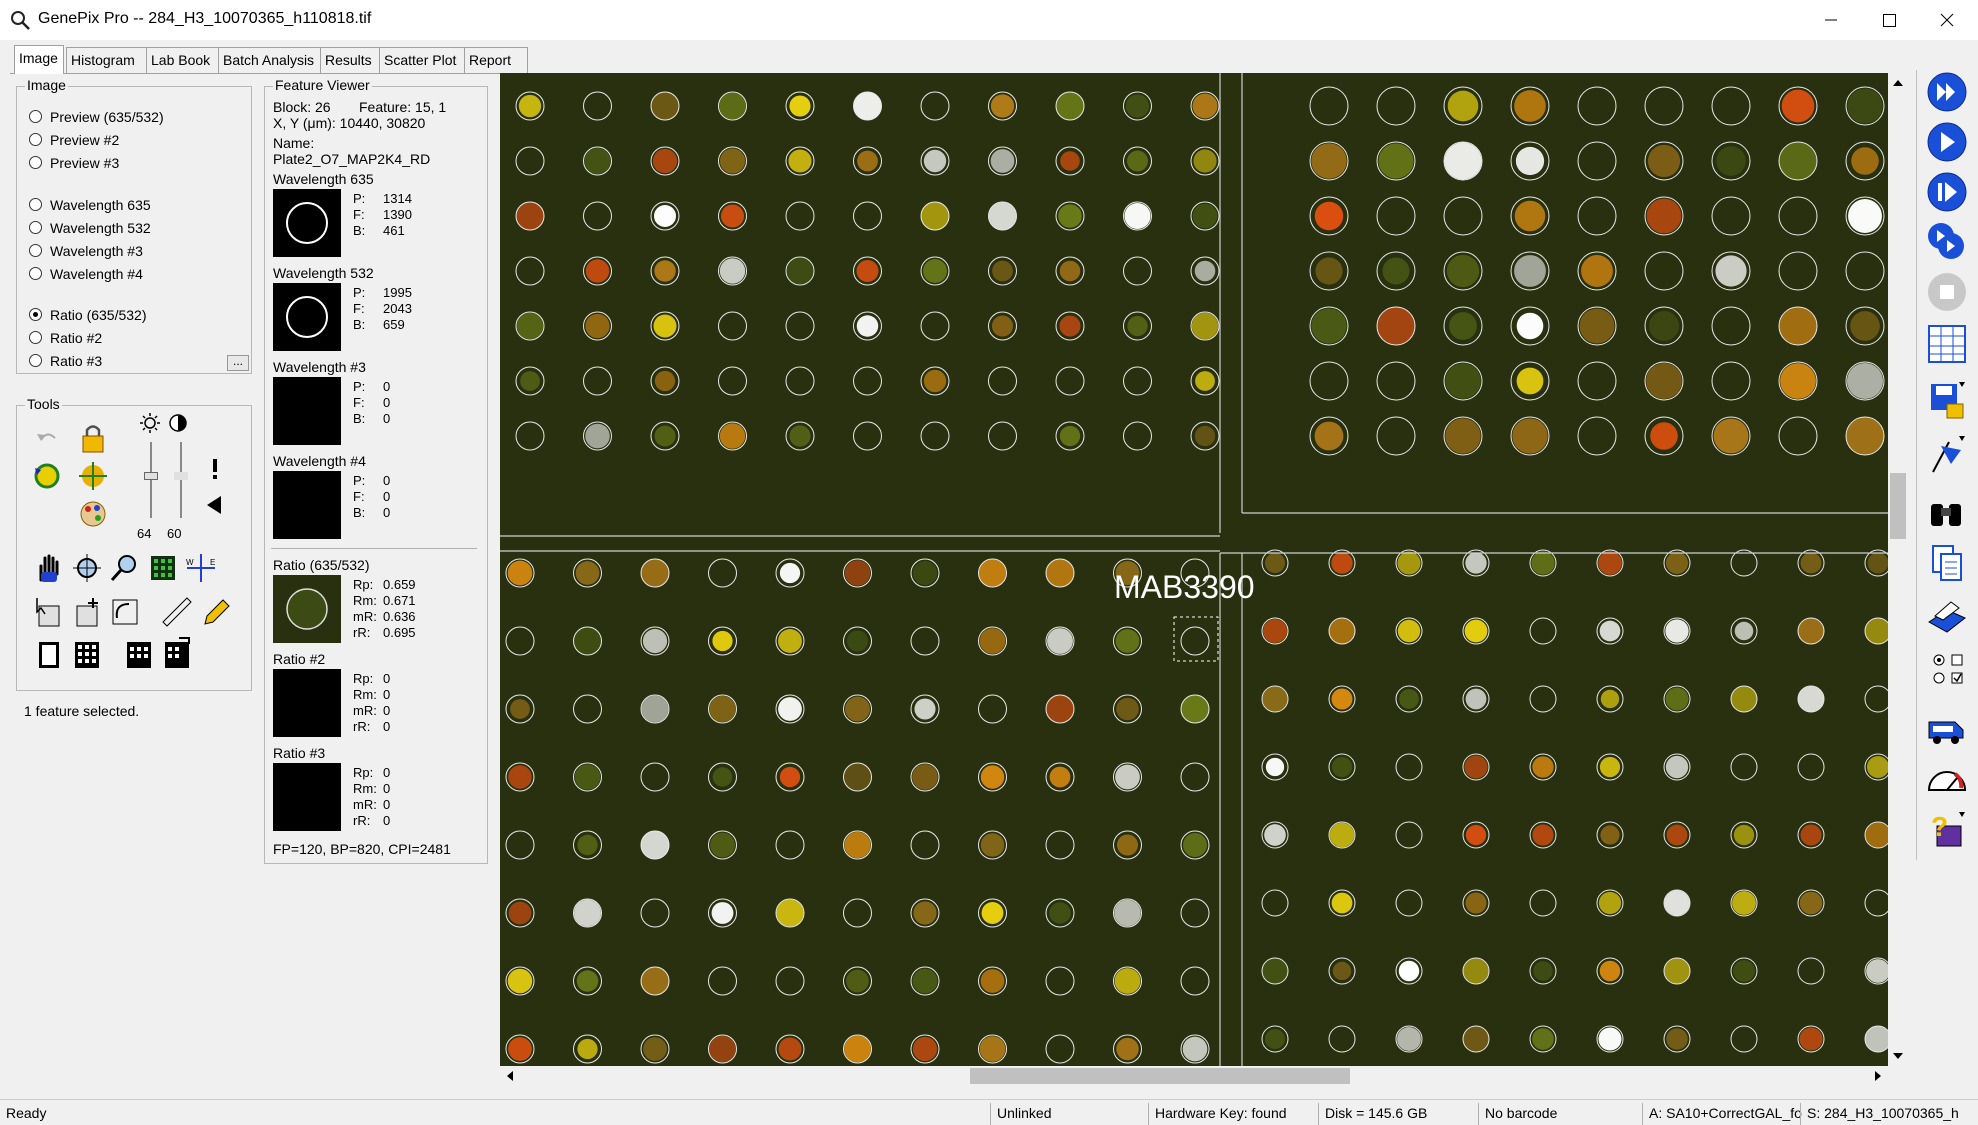 The height and width of the screenshot is (1125, 1978). What do you see at coordinates (496, 60) in the screenshot?
I see `tab-report: Report` at bounding box center [496, 60].